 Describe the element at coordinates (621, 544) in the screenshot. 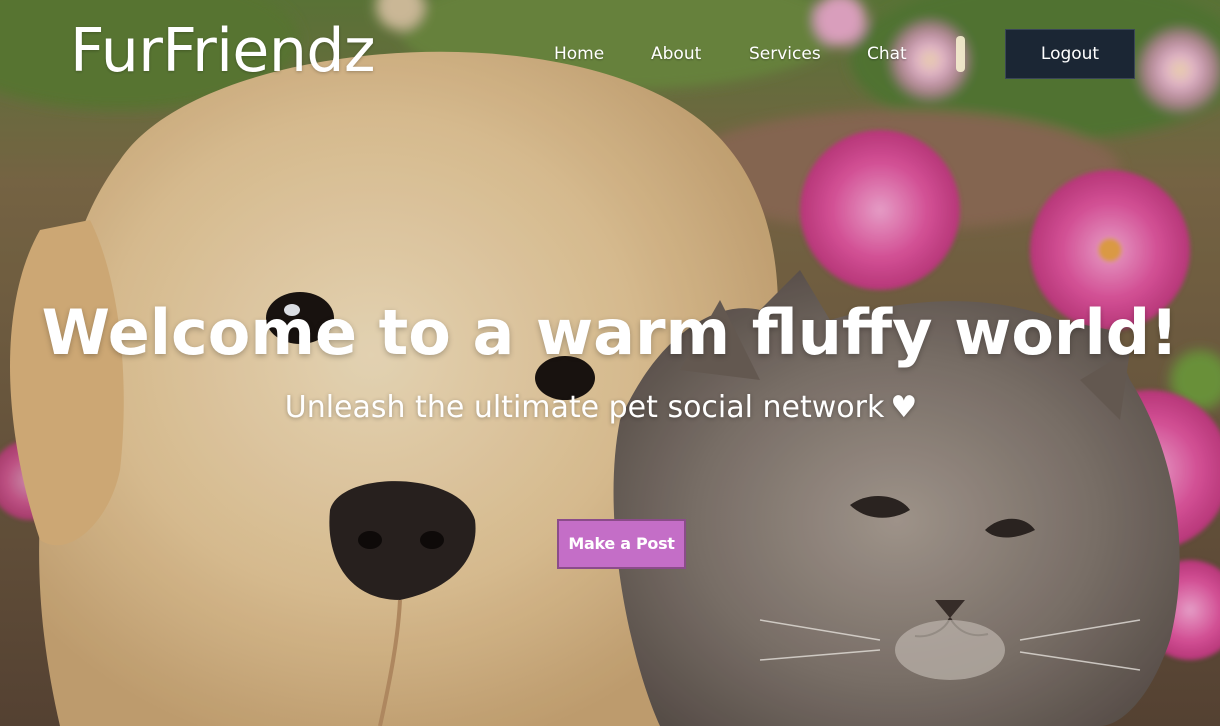

I see `make-post-button: Make a Post` at that location.